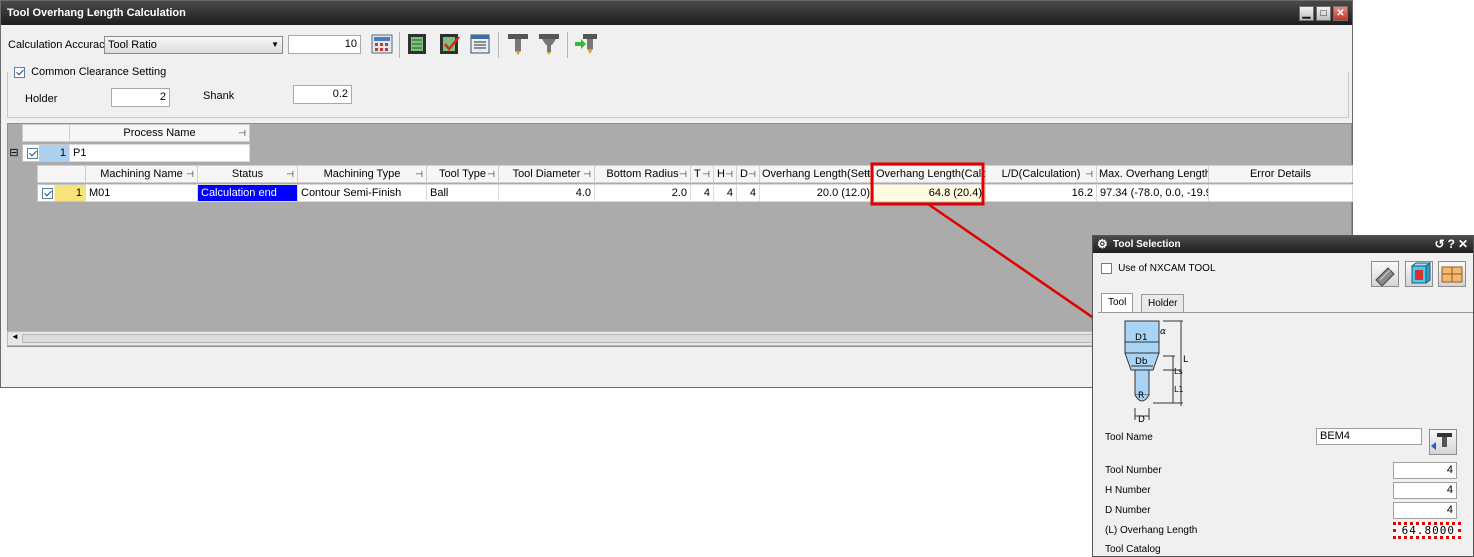 The width and height of the screenshot is (1474, 557). I want to click on d-number-input: 4, so click(1425, 510).